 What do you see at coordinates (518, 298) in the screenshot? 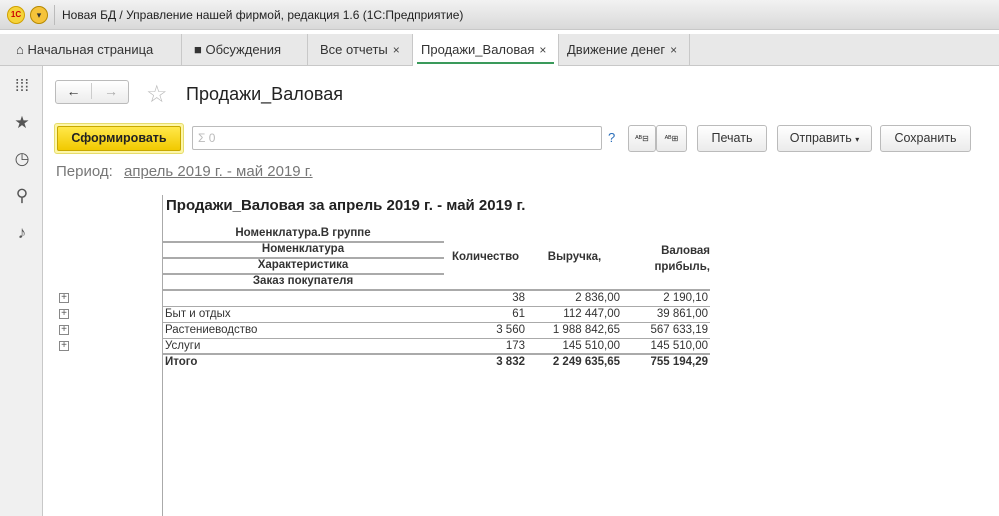
I see `row-qty: 38` at bounding box center [518, 298].